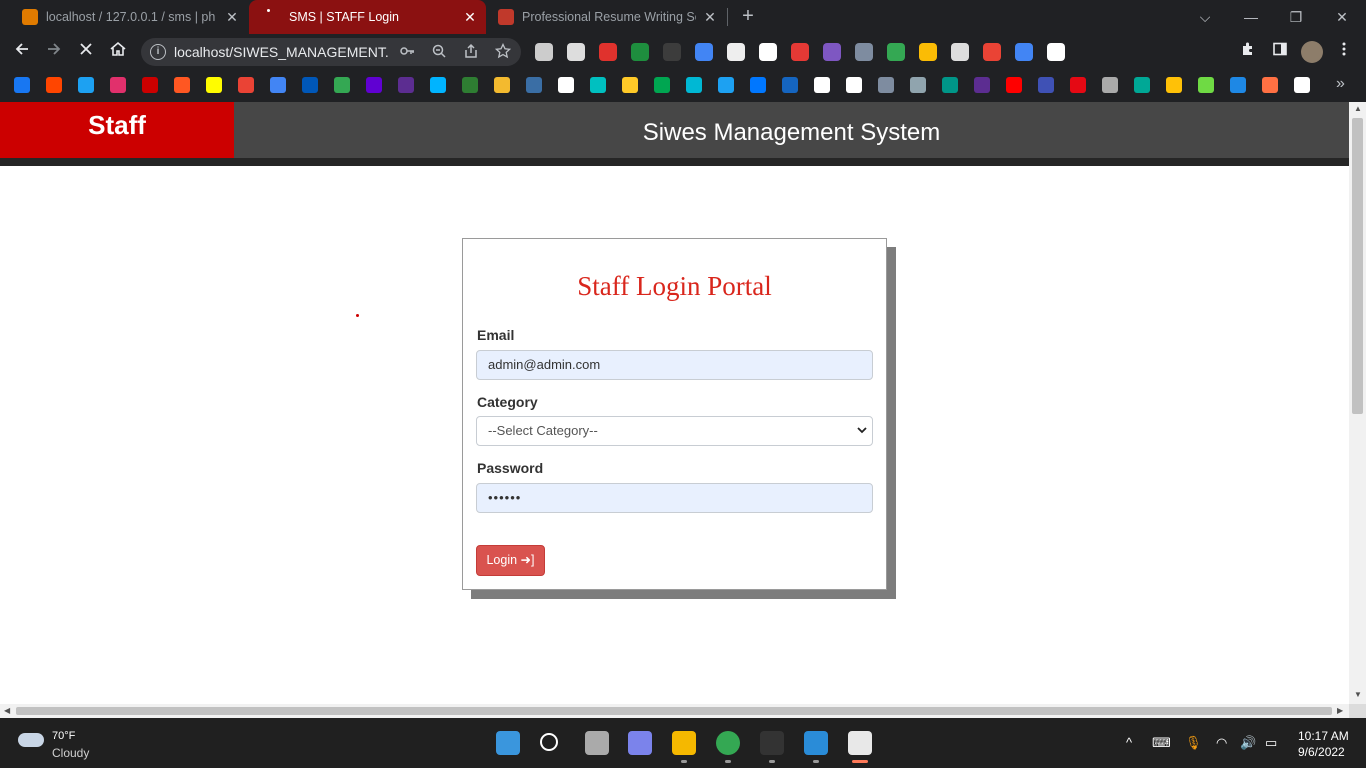 This screenshot has width=1366, height=768. What do you see at coordinates (1193, 743) in the screenshot?
I see `microphone-icon: 🎙` at bounding box center [1193, 743].